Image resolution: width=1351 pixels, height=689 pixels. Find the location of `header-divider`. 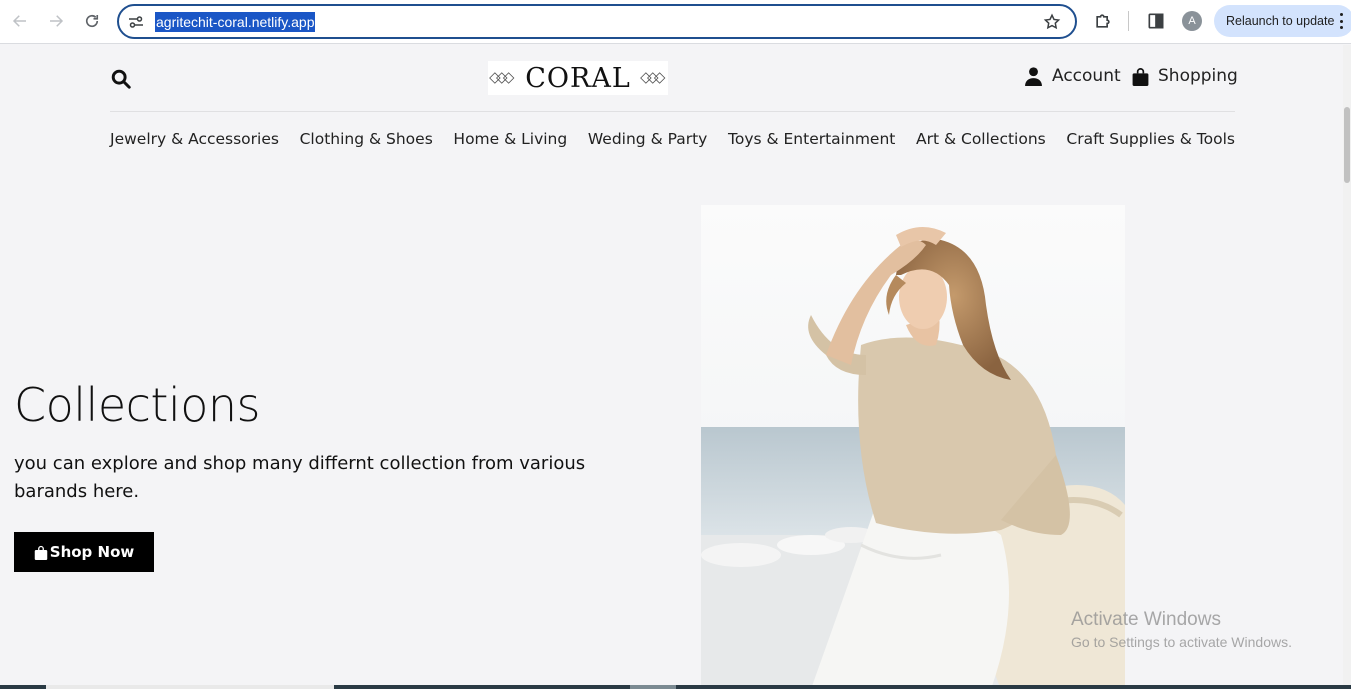

header-divider is located at coordinates (672, 111).